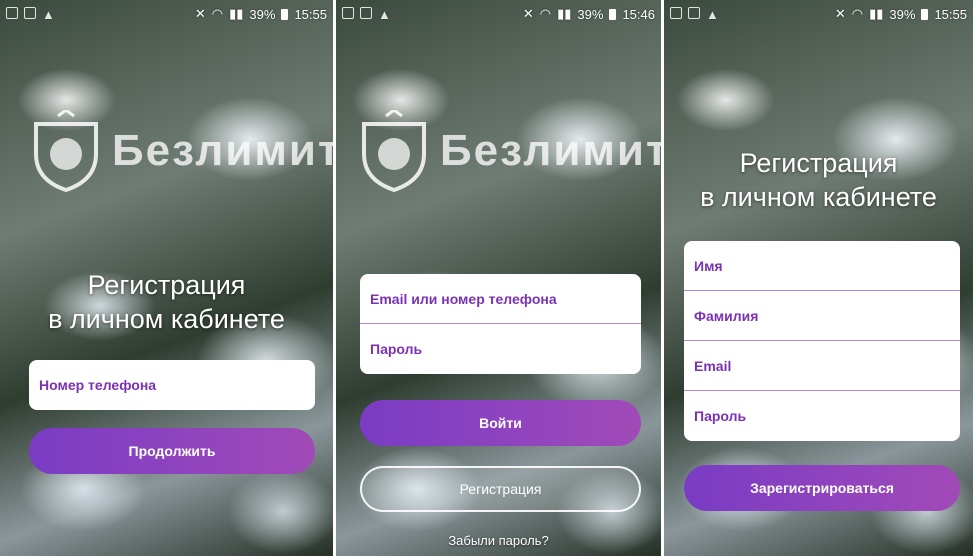  I want to click on registration-card: Имя Фамилия Email Пароль, so click(822, 341).